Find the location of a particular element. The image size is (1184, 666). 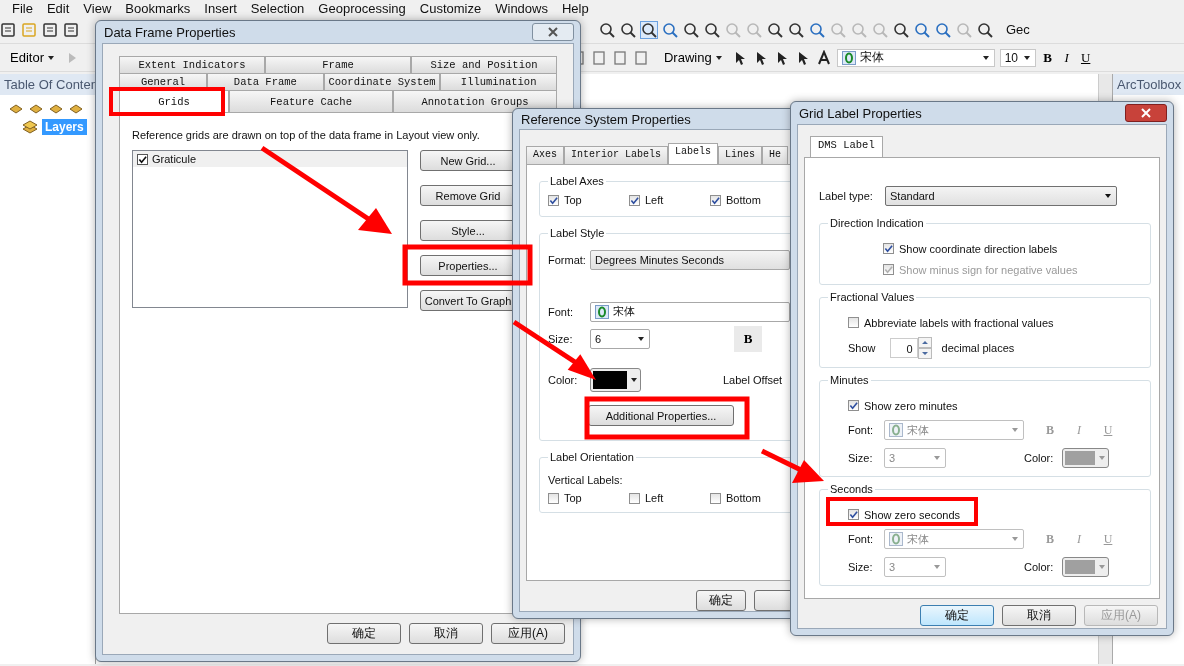

zoom-in-icon is located at coordinates (607, 29).